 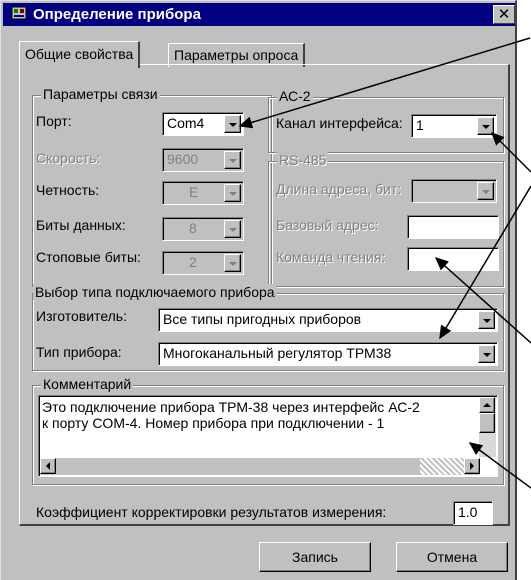 What do you see at coordinates (262, 319) in the screenshot?
I see `maker-value: Все типы пригодных приборов` at bounding box center [262, 319].